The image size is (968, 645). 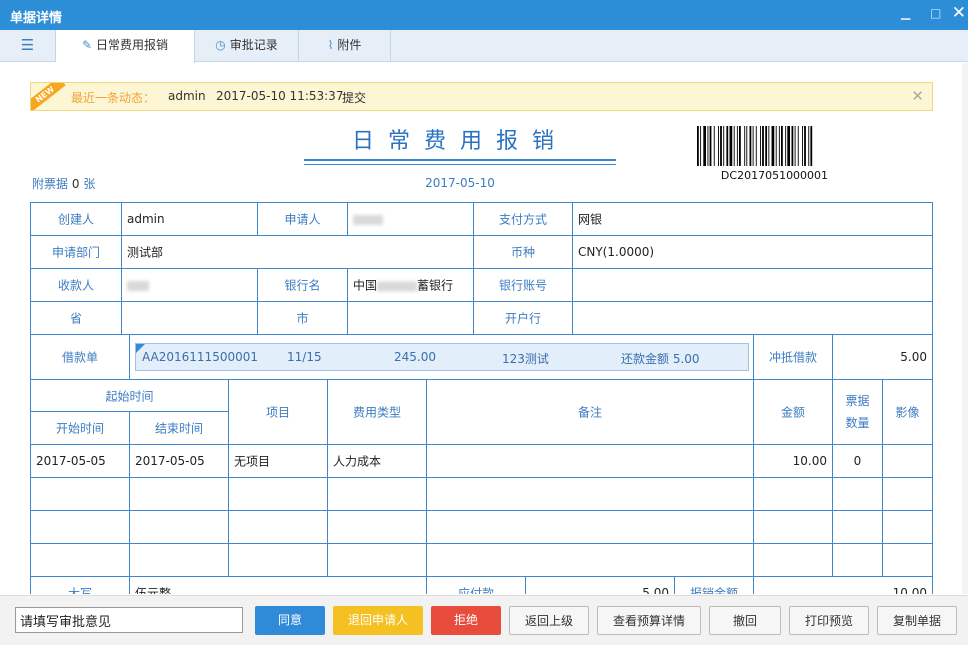 What do you see at coordinates (843, 585) in the screenshot?
I see `reimburse-value: 10.00` at bounding box center [843, 585].